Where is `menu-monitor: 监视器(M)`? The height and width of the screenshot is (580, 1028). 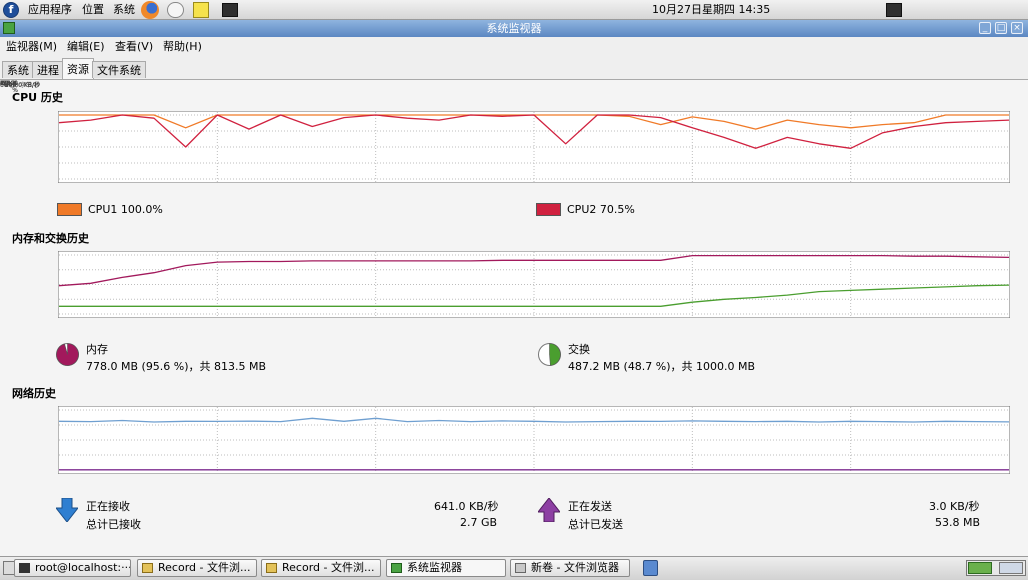 menu-monitor: 监视器(M) is located at coordinates (31, 47).